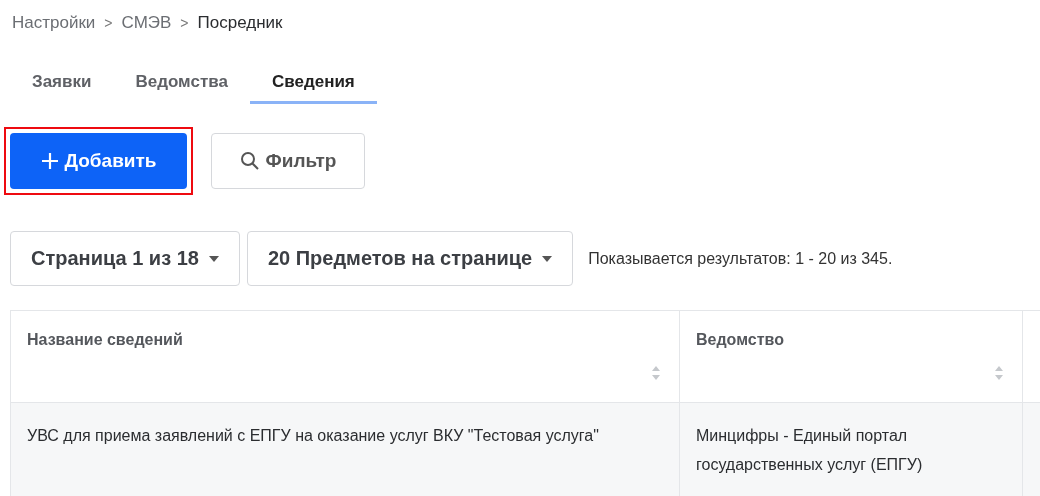 The height and width of the screenshot is (496, 1040). Describe the element at coordinates (345, 449) in the screenshot. I see `table-cell: УВС для приема заявлений с ЕПГУ на оказание услуг ВКУ "Тестовая услуга"` at that location.